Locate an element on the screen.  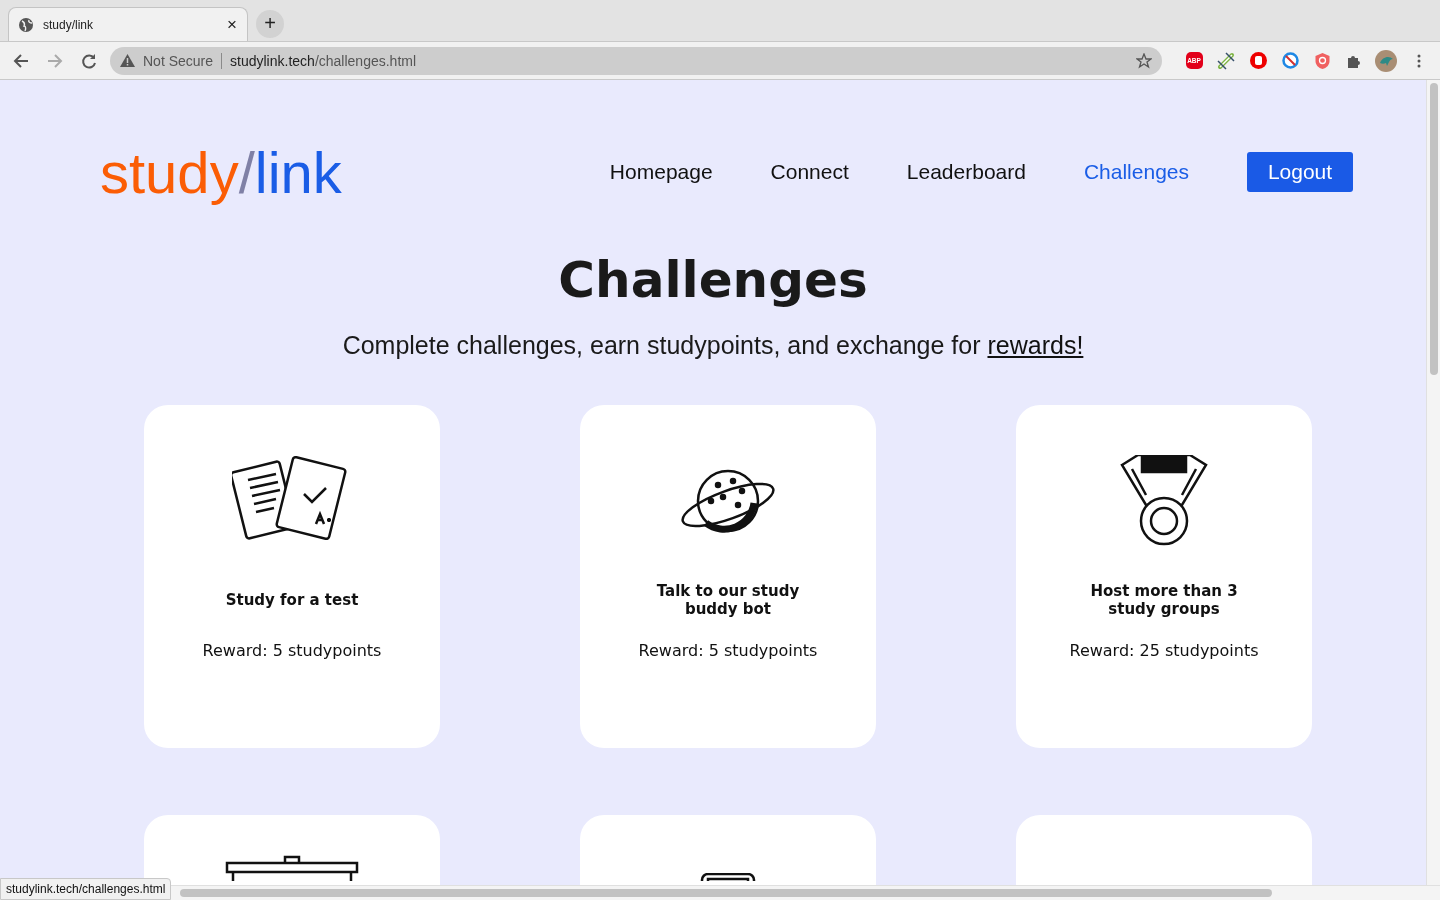
nav-link: Connect is located at coordinates (809, 172).